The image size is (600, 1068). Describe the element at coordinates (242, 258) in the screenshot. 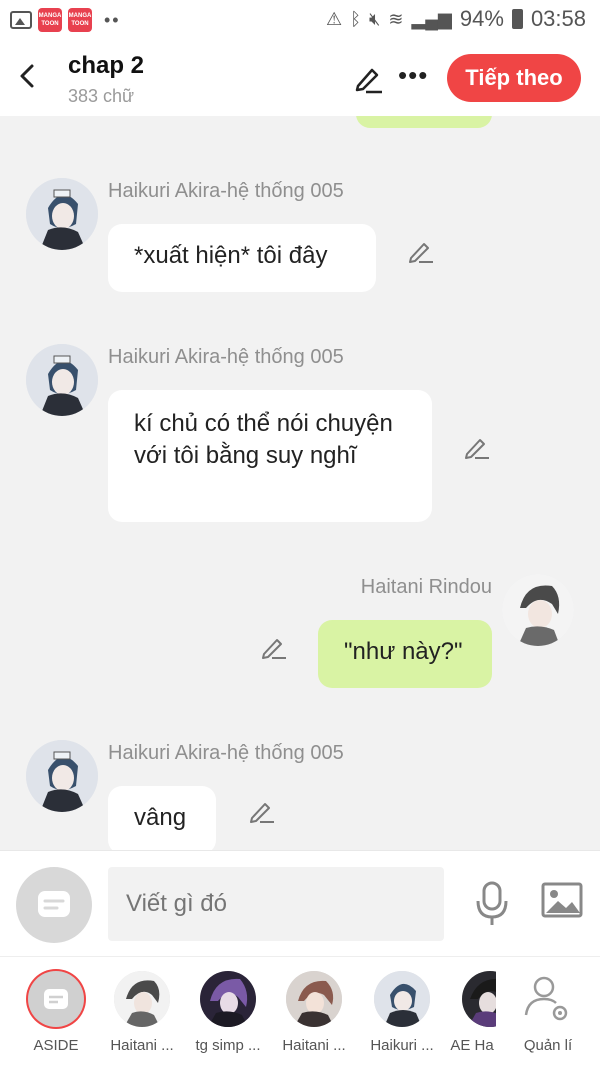

I see `message-bubble: *xuất hiện* tôi đây` at that location.